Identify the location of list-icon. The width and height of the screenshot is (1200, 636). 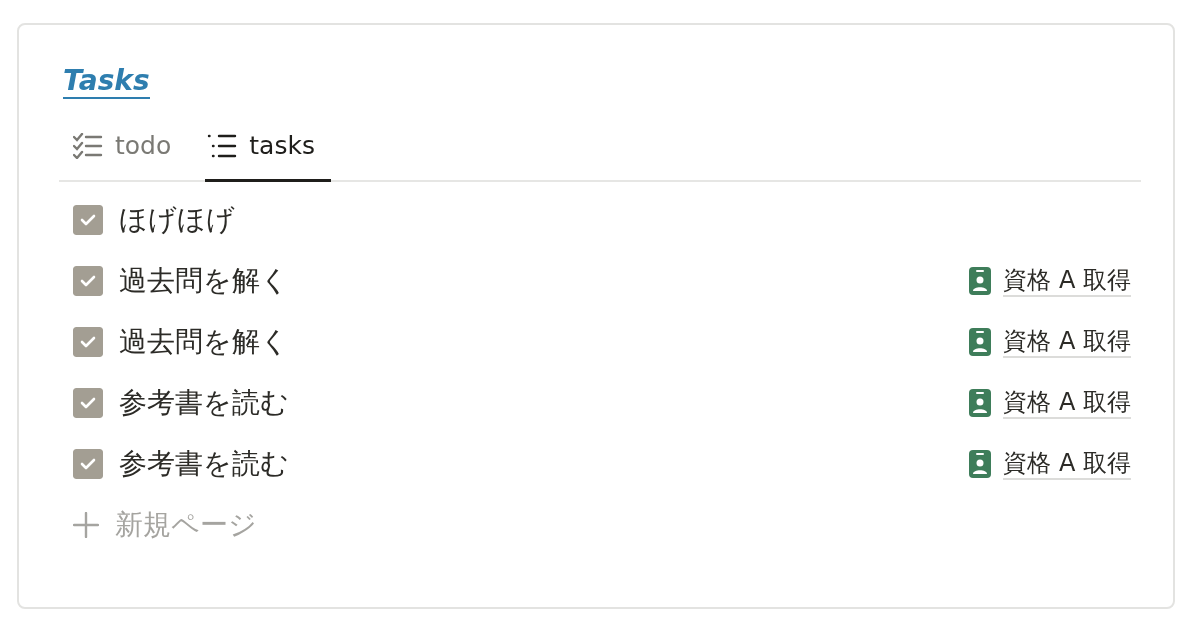
(222, 145).